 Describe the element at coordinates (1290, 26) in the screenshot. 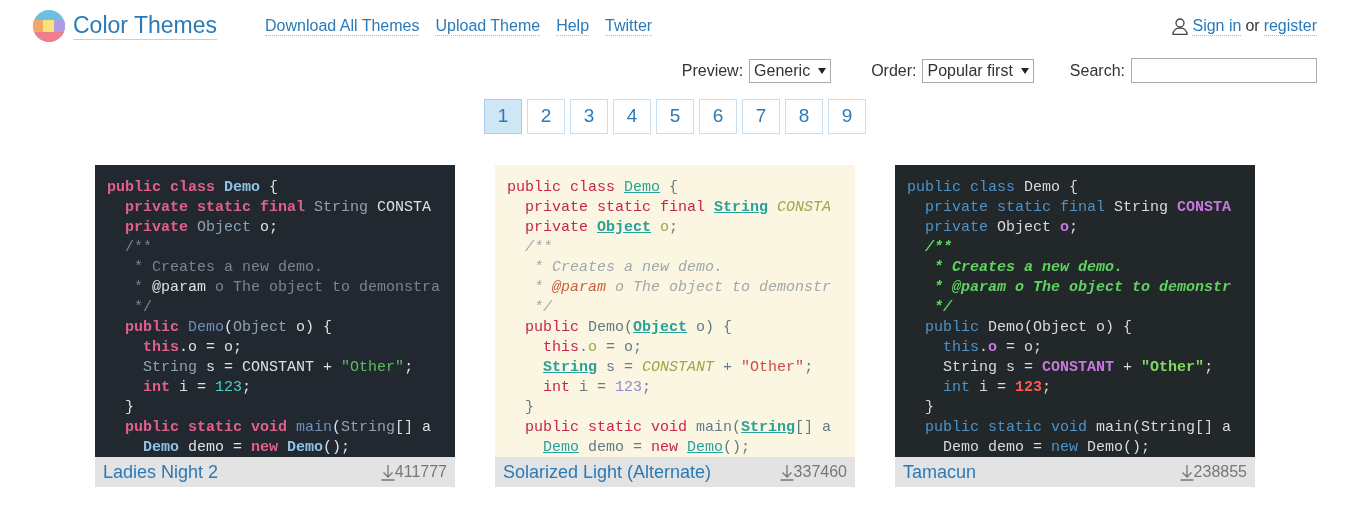

I see `register-link: register` at that location.